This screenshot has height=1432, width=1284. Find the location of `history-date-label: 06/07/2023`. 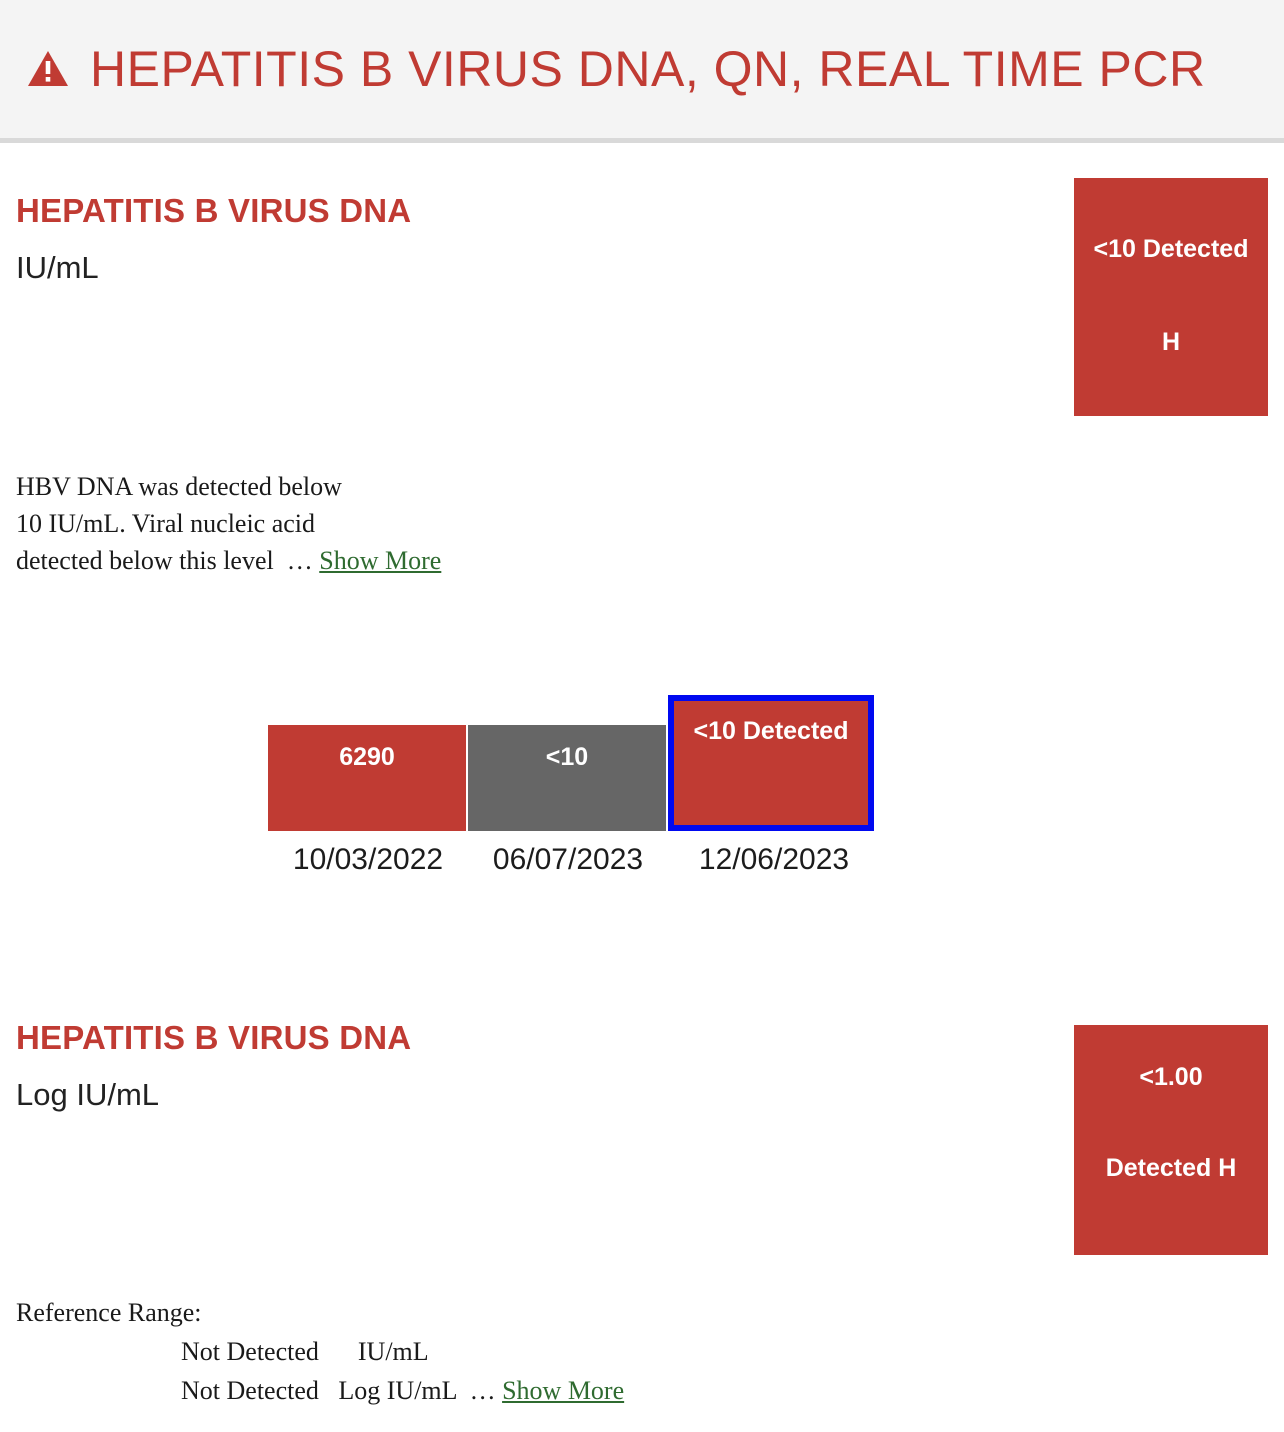

history-date-label: 06/07/2023 is located at coordinates (568, 859).